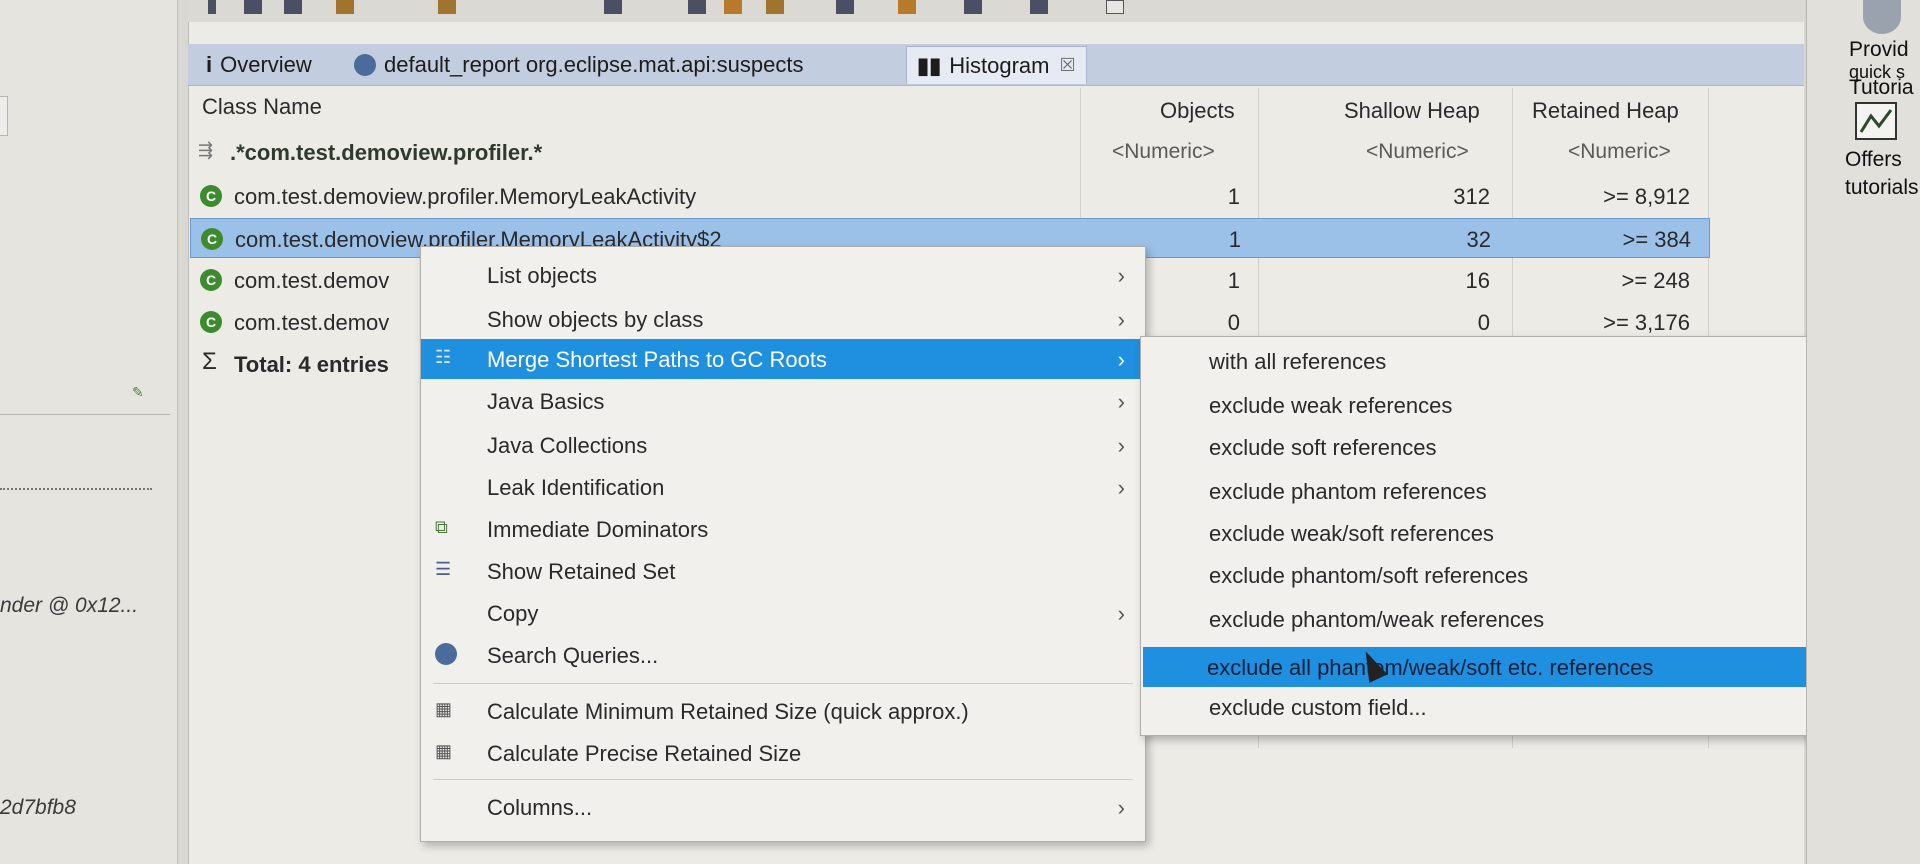 The width and height of the screenshot is (1920, 864). Describe the element at coordinates (386, 153) in the screenshot. I see `class-name-filter: .*com.test.demoview.profiler.*` at that location.